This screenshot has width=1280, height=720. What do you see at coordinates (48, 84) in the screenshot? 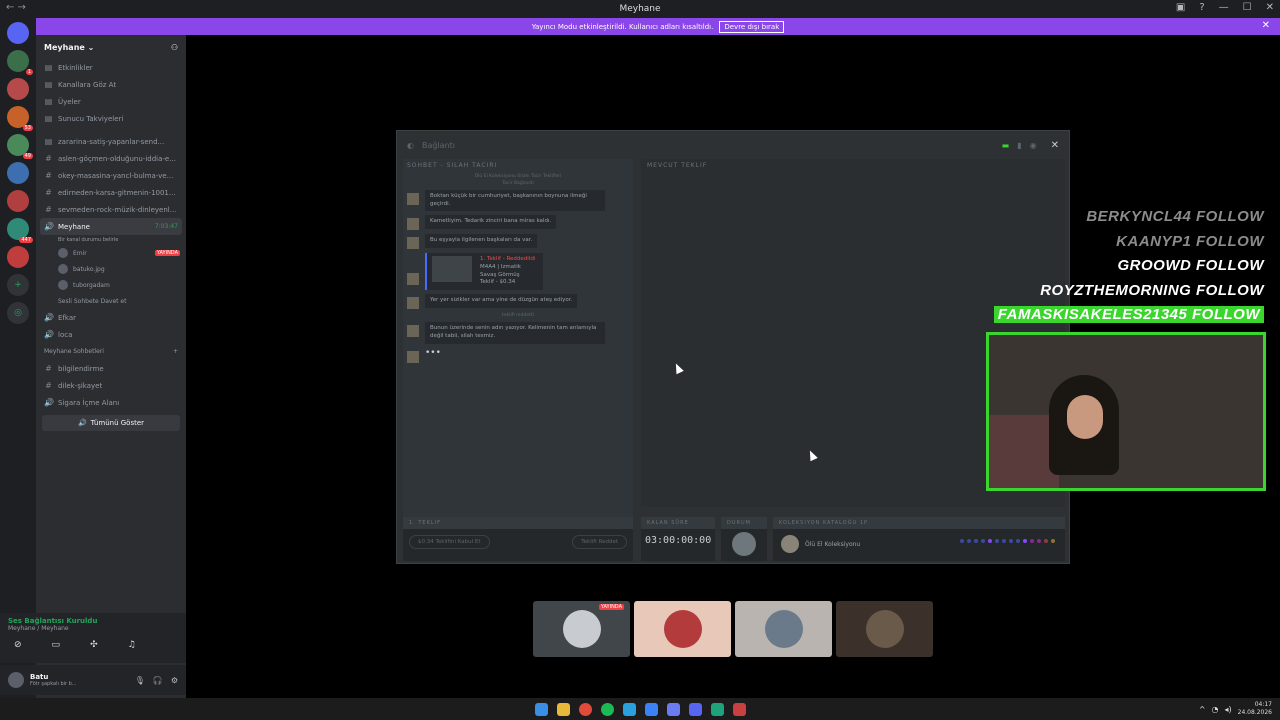
I see `browse-channels-icon: ▤` at bounding box center [48, 84].